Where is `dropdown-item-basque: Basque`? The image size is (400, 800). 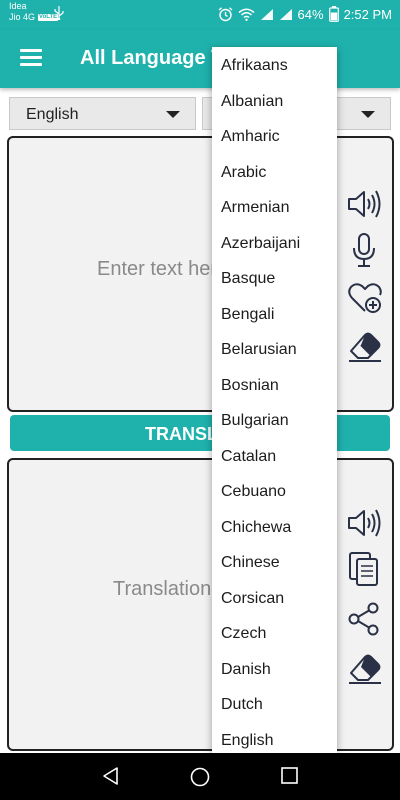
dropdown-item-basque: Basque is located at coordinates (274, 279).